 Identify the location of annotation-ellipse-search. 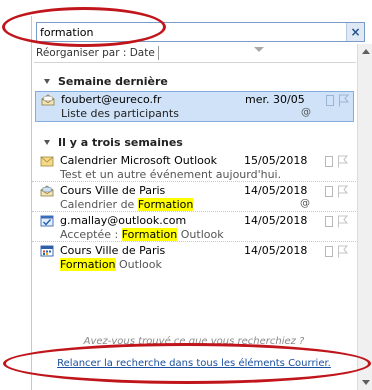
(84, 27).